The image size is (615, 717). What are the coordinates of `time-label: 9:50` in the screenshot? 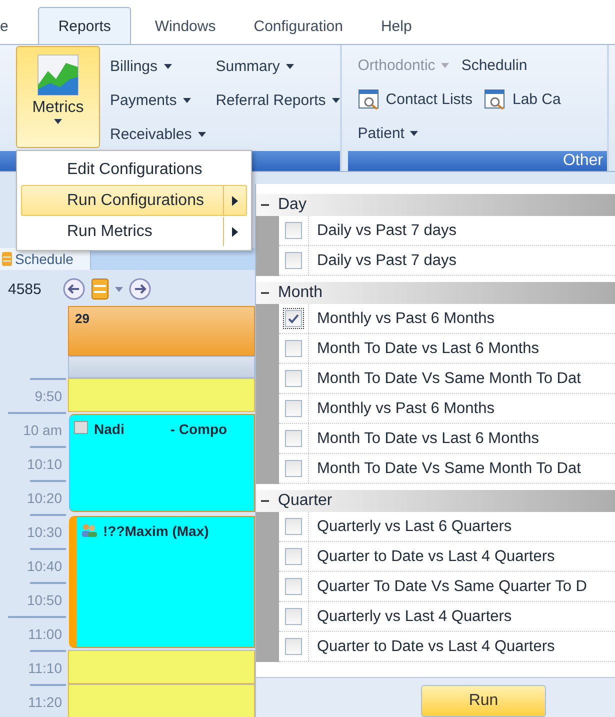 It's located at (48, 396).